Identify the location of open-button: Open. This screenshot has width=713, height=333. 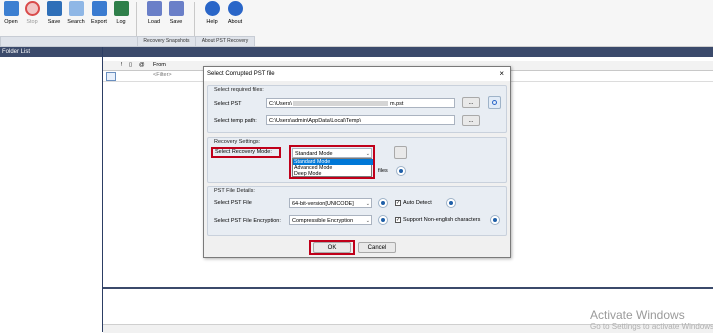
(11, 13).